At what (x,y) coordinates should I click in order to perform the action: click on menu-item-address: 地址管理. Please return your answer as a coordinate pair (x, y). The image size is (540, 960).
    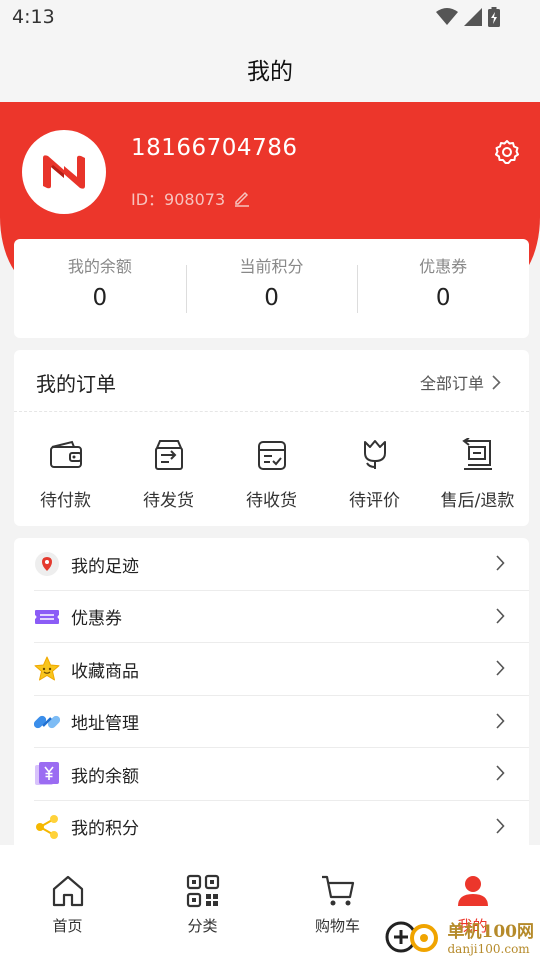
    Looking at the image, I should click on (271, 722).